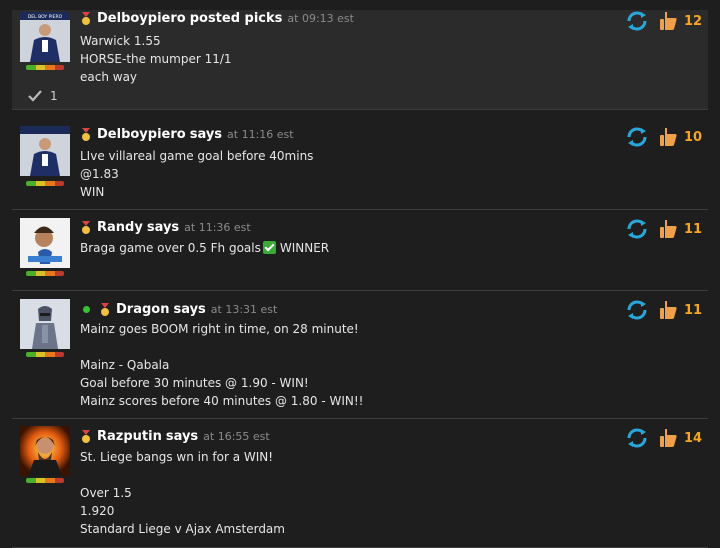 Image resolution: width=720 pixels, height=548 pixels. Describe the element at coordinates (106, 493) in the screenshot. I see `post-line: Over 1.5` at that location.